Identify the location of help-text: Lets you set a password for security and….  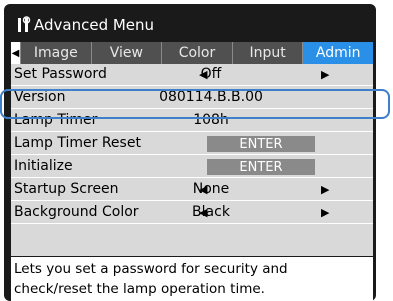
(151, 279).